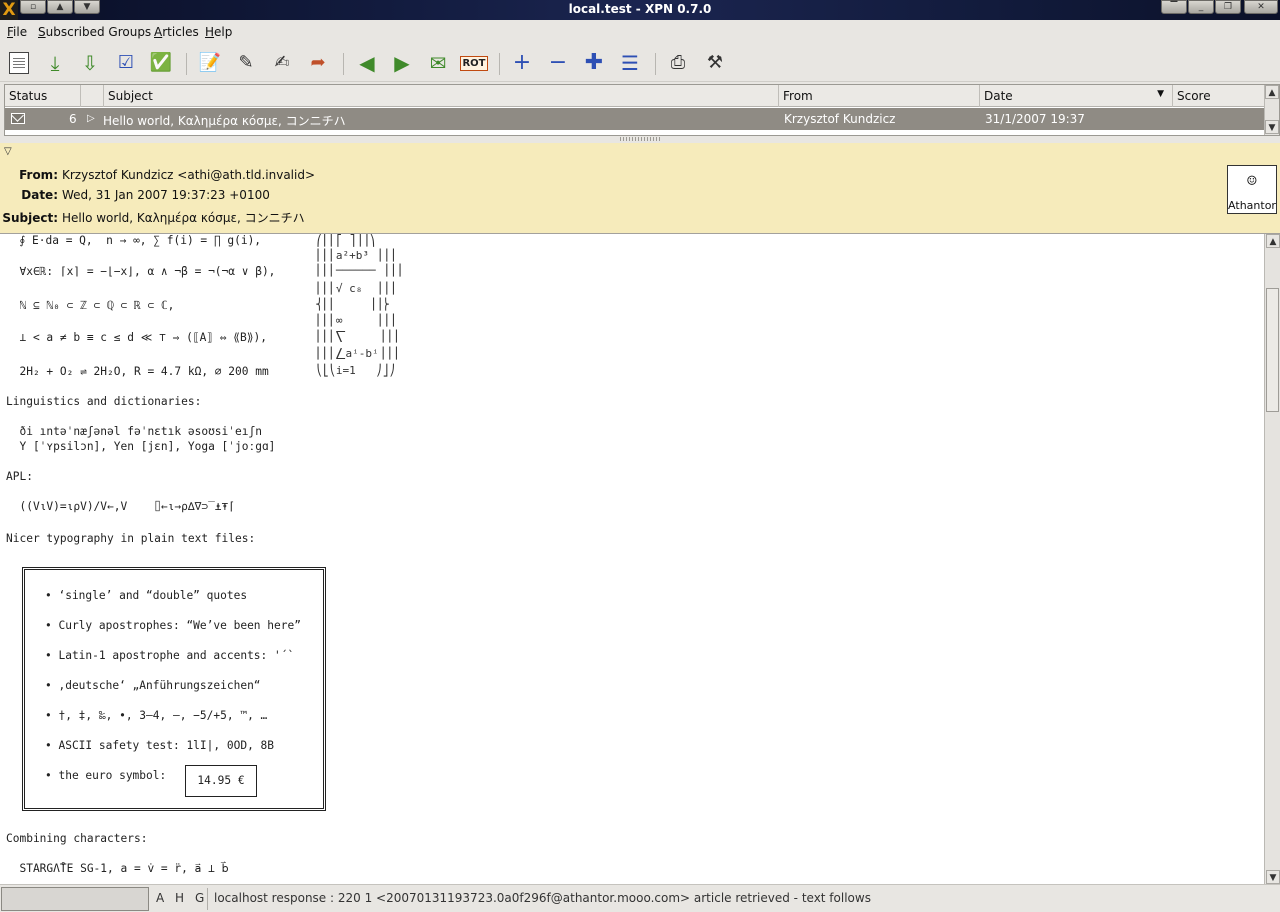  I want to click on collapse-all-icon: ☰, so click(630, 63).